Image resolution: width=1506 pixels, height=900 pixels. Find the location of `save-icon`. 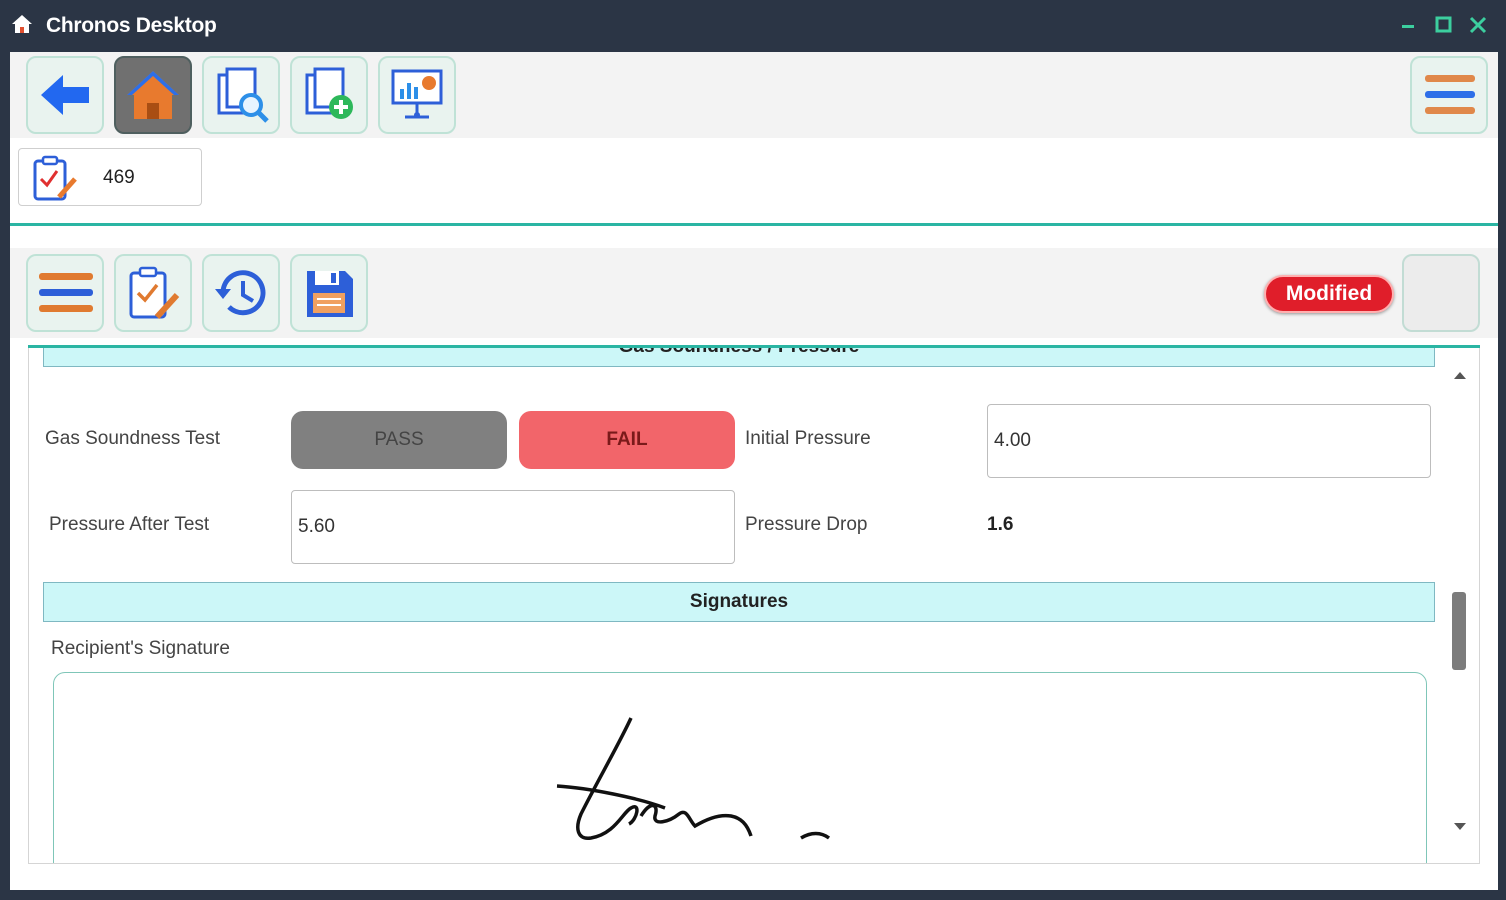

save-icon is located at coordinates (330, 294).